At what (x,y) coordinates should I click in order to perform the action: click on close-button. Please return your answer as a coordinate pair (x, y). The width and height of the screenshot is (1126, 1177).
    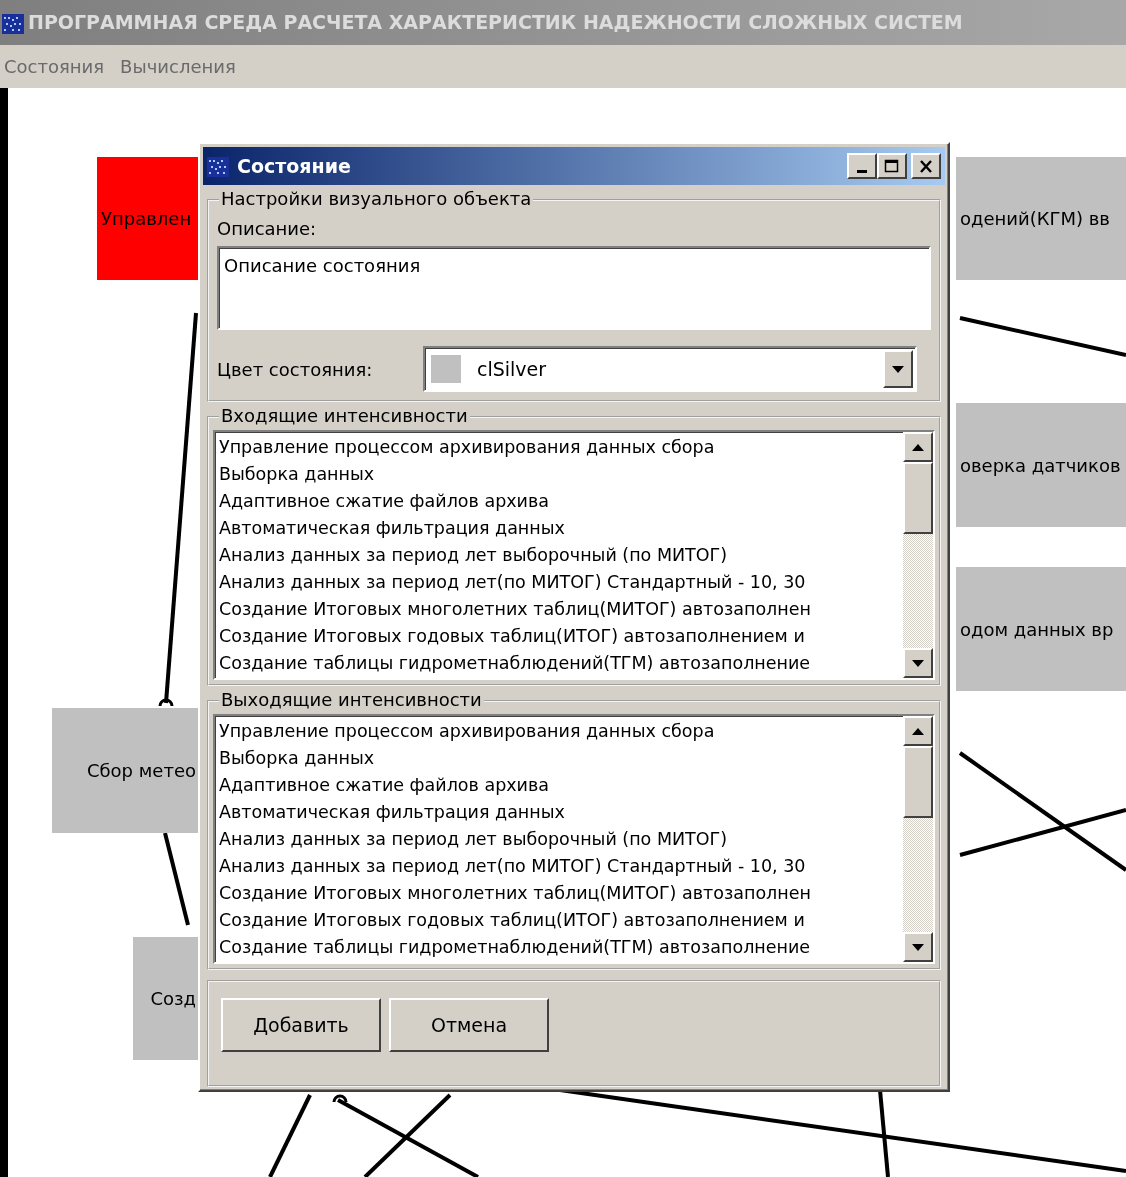
    Looking at the image, I should click on (926, 166).